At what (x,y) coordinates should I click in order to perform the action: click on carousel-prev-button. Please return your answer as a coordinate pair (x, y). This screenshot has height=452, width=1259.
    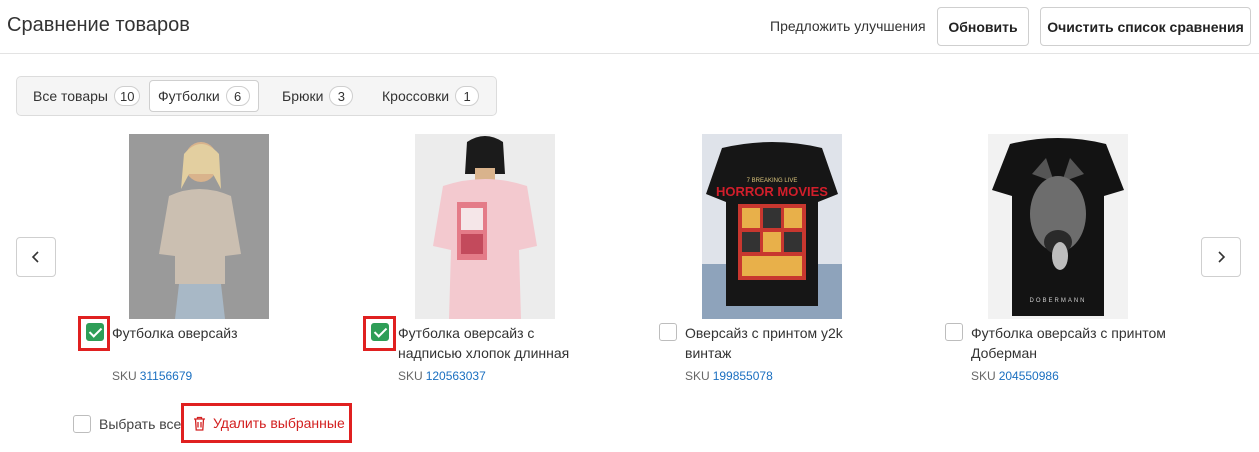
    Looking at the image, I should click on (36, 257).